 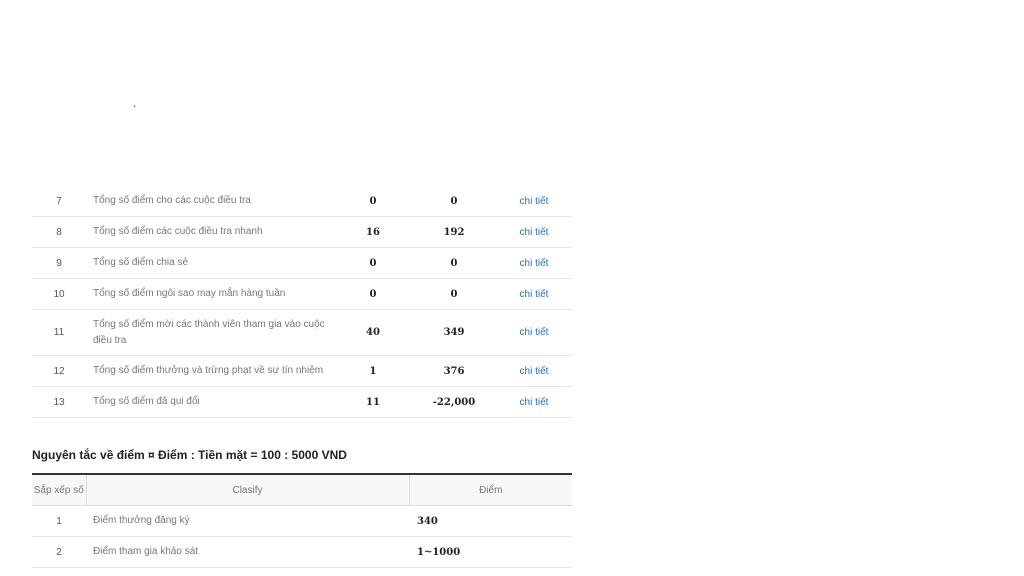 I want to click on row-number: 2, so click(x=59, y=552).